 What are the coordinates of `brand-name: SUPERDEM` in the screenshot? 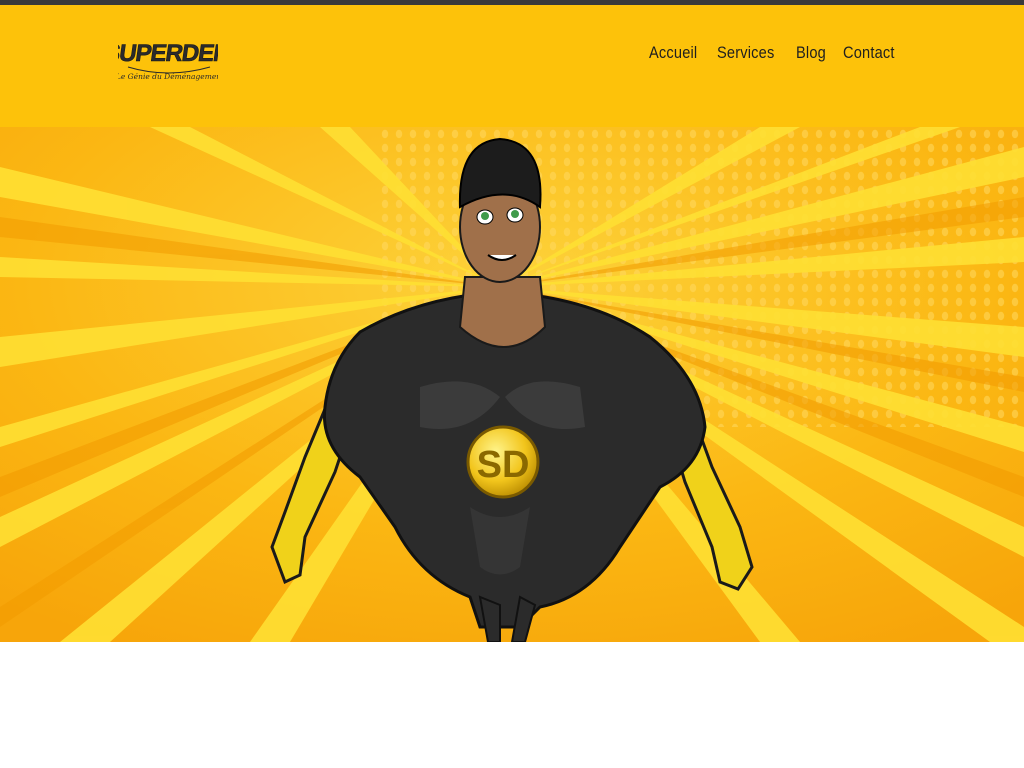 It's located at (168, 53).